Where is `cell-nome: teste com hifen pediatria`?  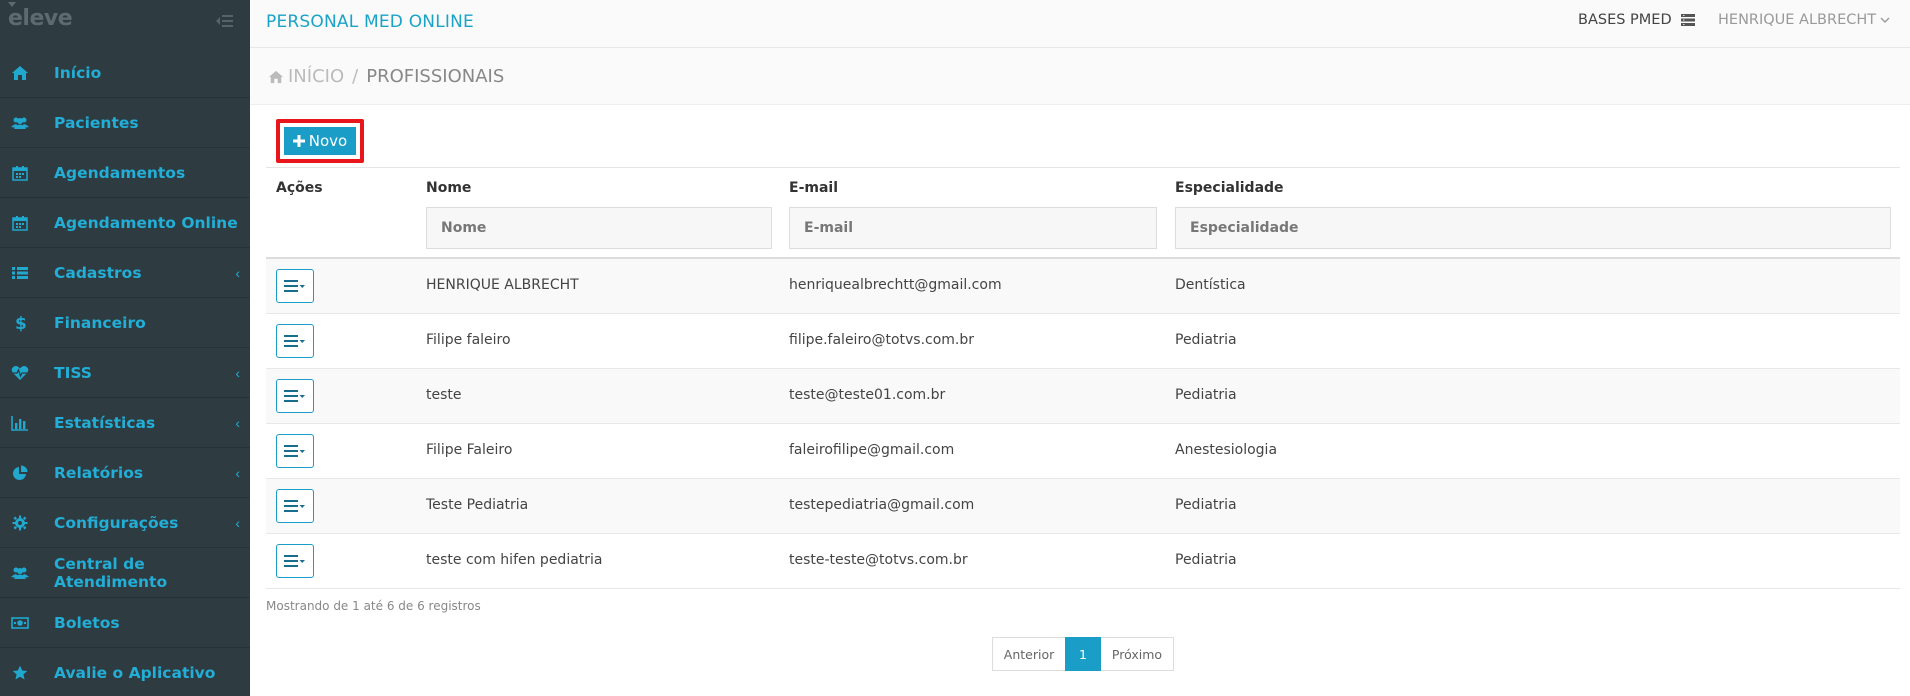 cell-nome: teste com hifen pediatria is located at coordinates (514, 560).